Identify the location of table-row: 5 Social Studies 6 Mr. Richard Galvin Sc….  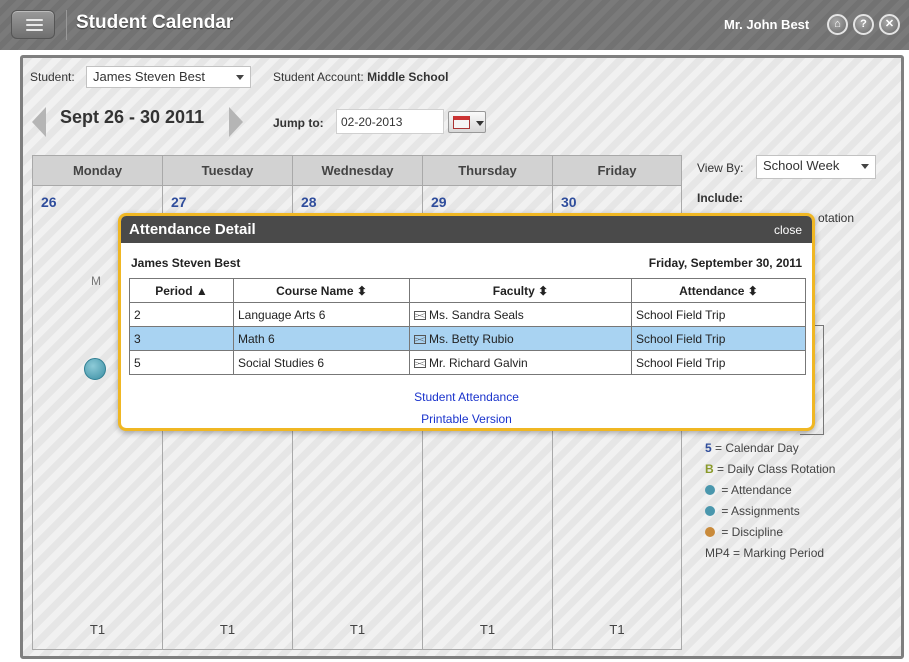
(467, 362).